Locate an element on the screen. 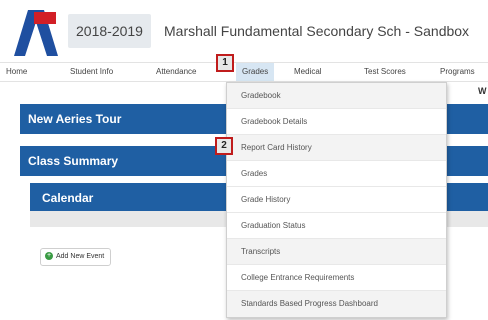  nav-programs: Programs is located at coordinates (457, 72).